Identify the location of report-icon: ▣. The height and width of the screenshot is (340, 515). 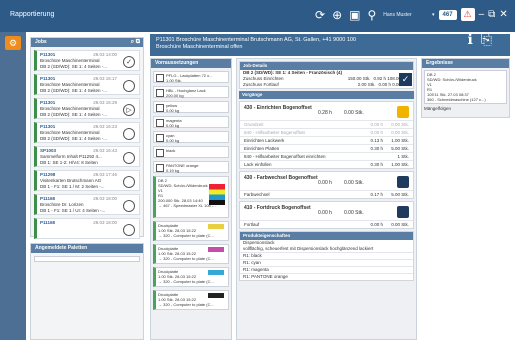
(354, 15).